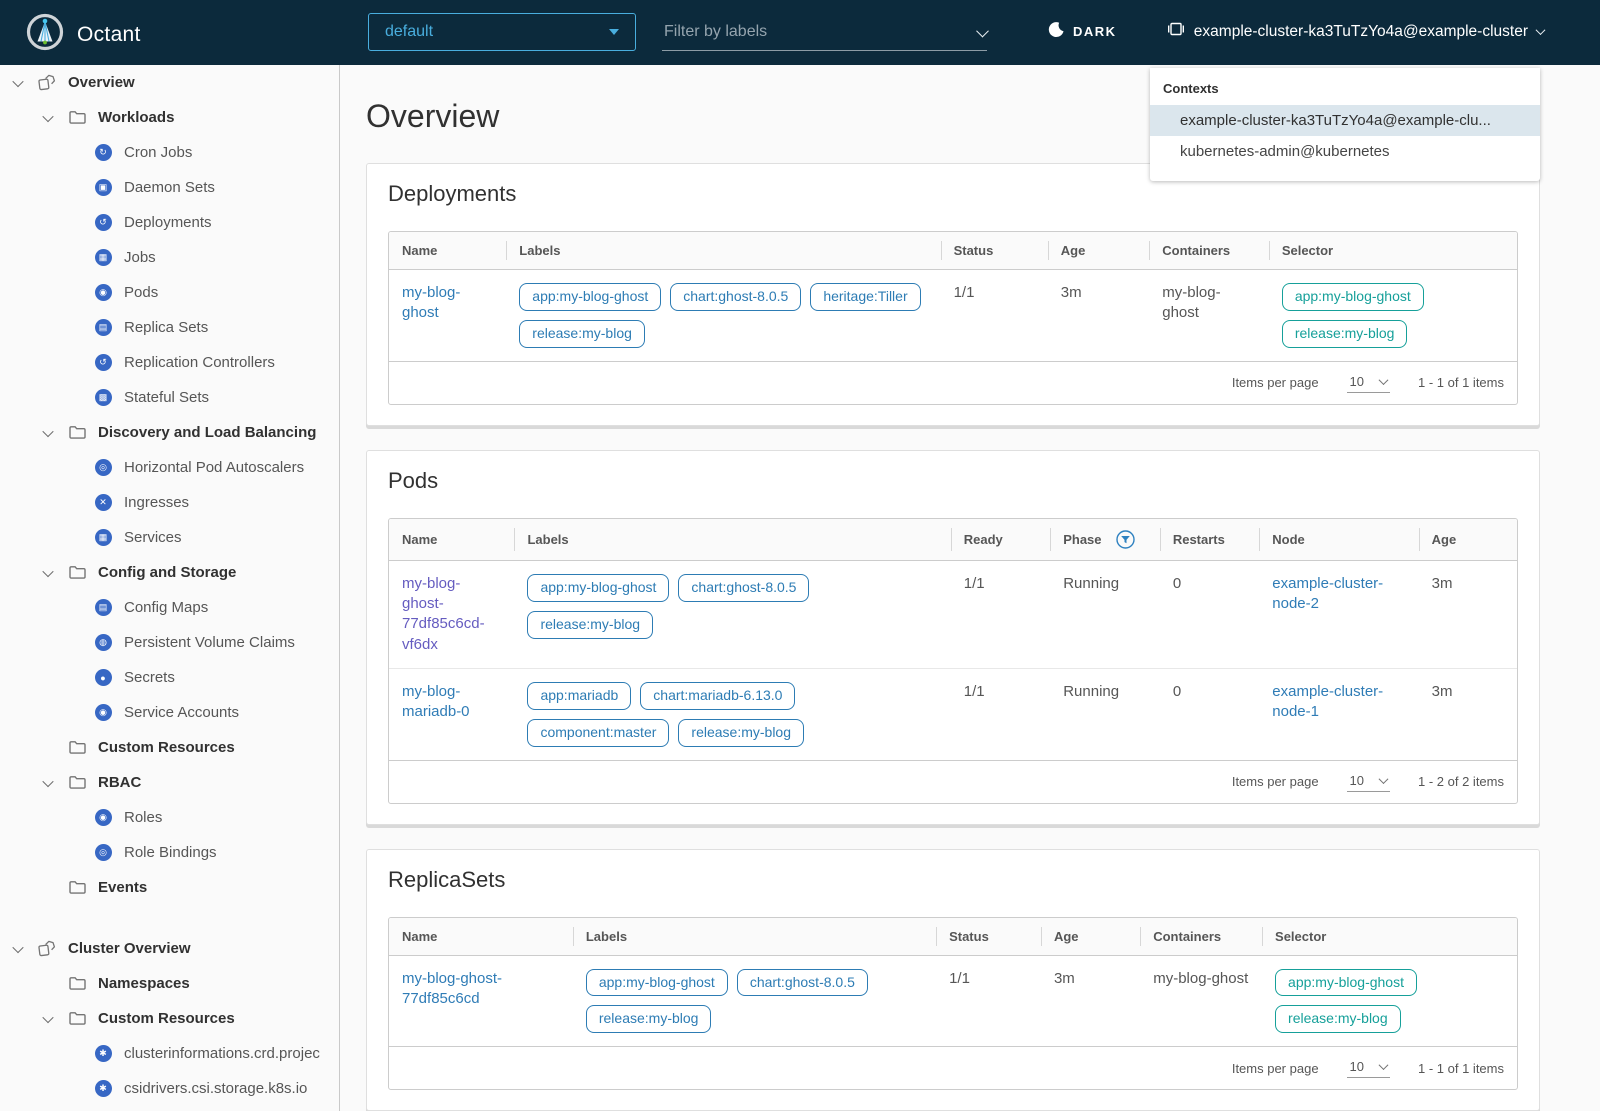  Describe the element at coordinates (169, 362) in the screenshot. I see `sidebar-item-replication-controllers: ↺ Replication Controllers` at that location.